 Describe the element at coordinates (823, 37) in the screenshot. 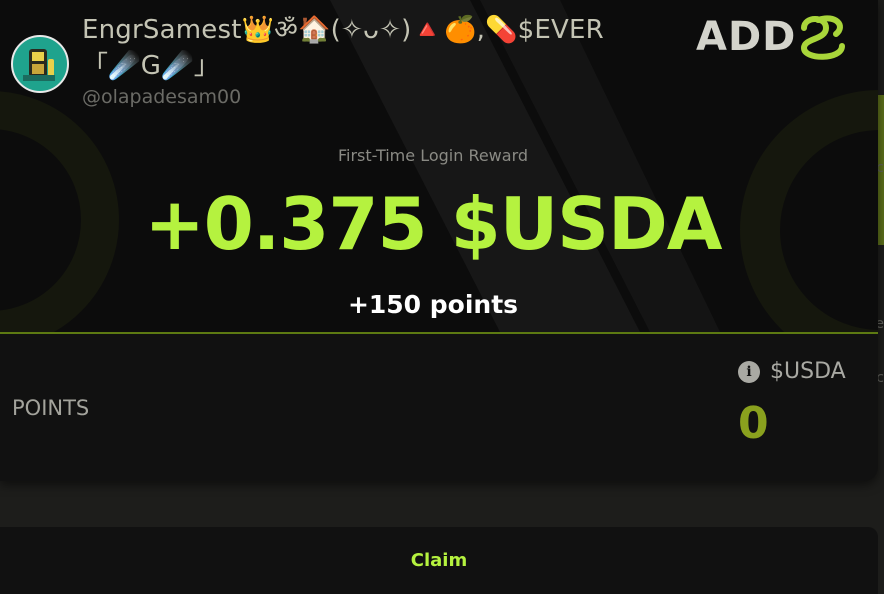

I see `brand-logo-icon` at that location.